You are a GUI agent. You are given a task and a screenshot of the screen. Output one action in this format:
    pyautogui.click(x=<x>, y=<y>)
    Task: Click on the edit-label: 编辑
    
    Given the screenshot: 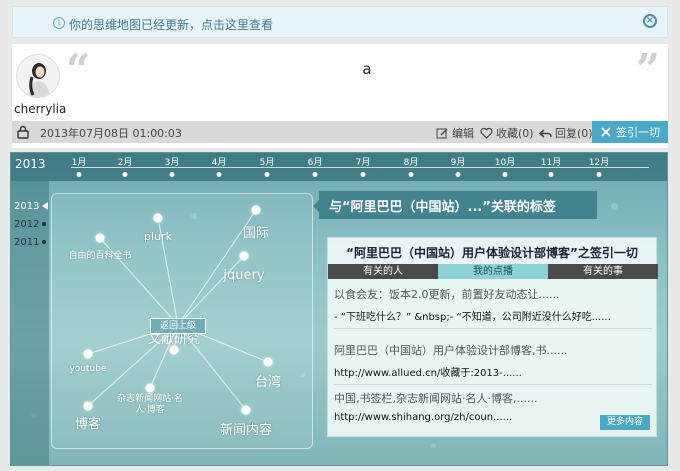 What is the action you would take?
    pyautogui.click(x=463, y=133)
    